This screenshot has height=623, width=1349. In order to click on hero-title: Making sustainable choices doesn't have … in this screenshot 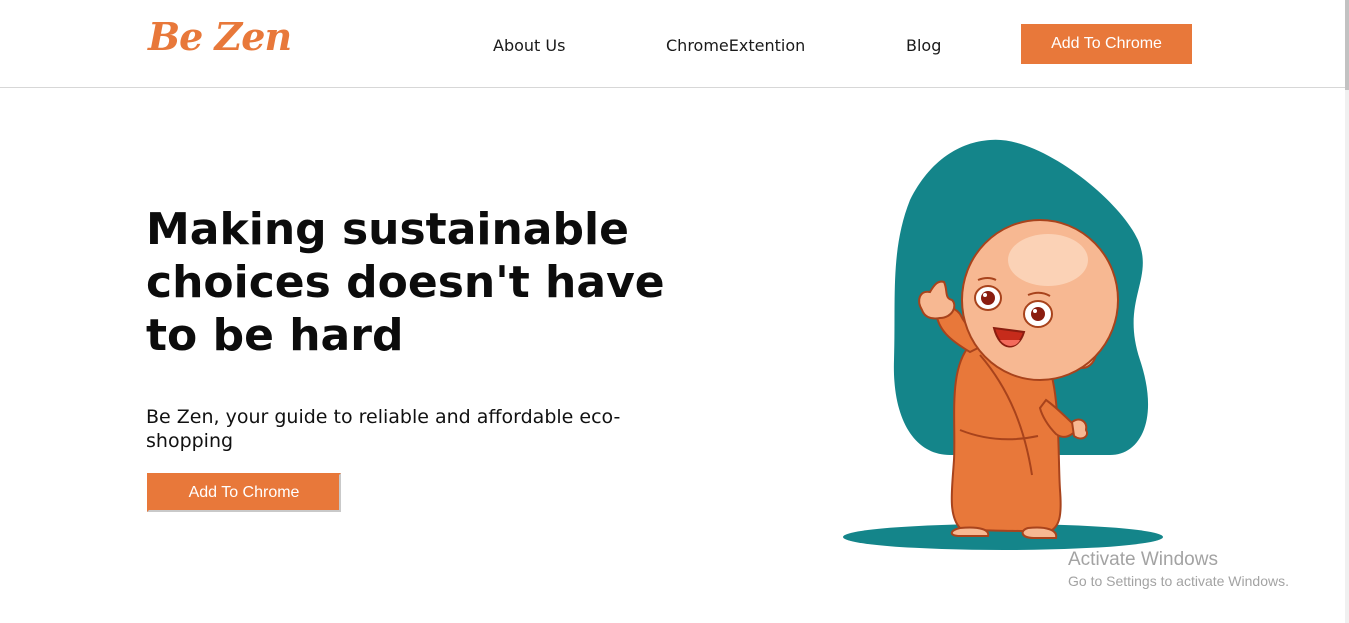, I will do `click(405, 282)`.